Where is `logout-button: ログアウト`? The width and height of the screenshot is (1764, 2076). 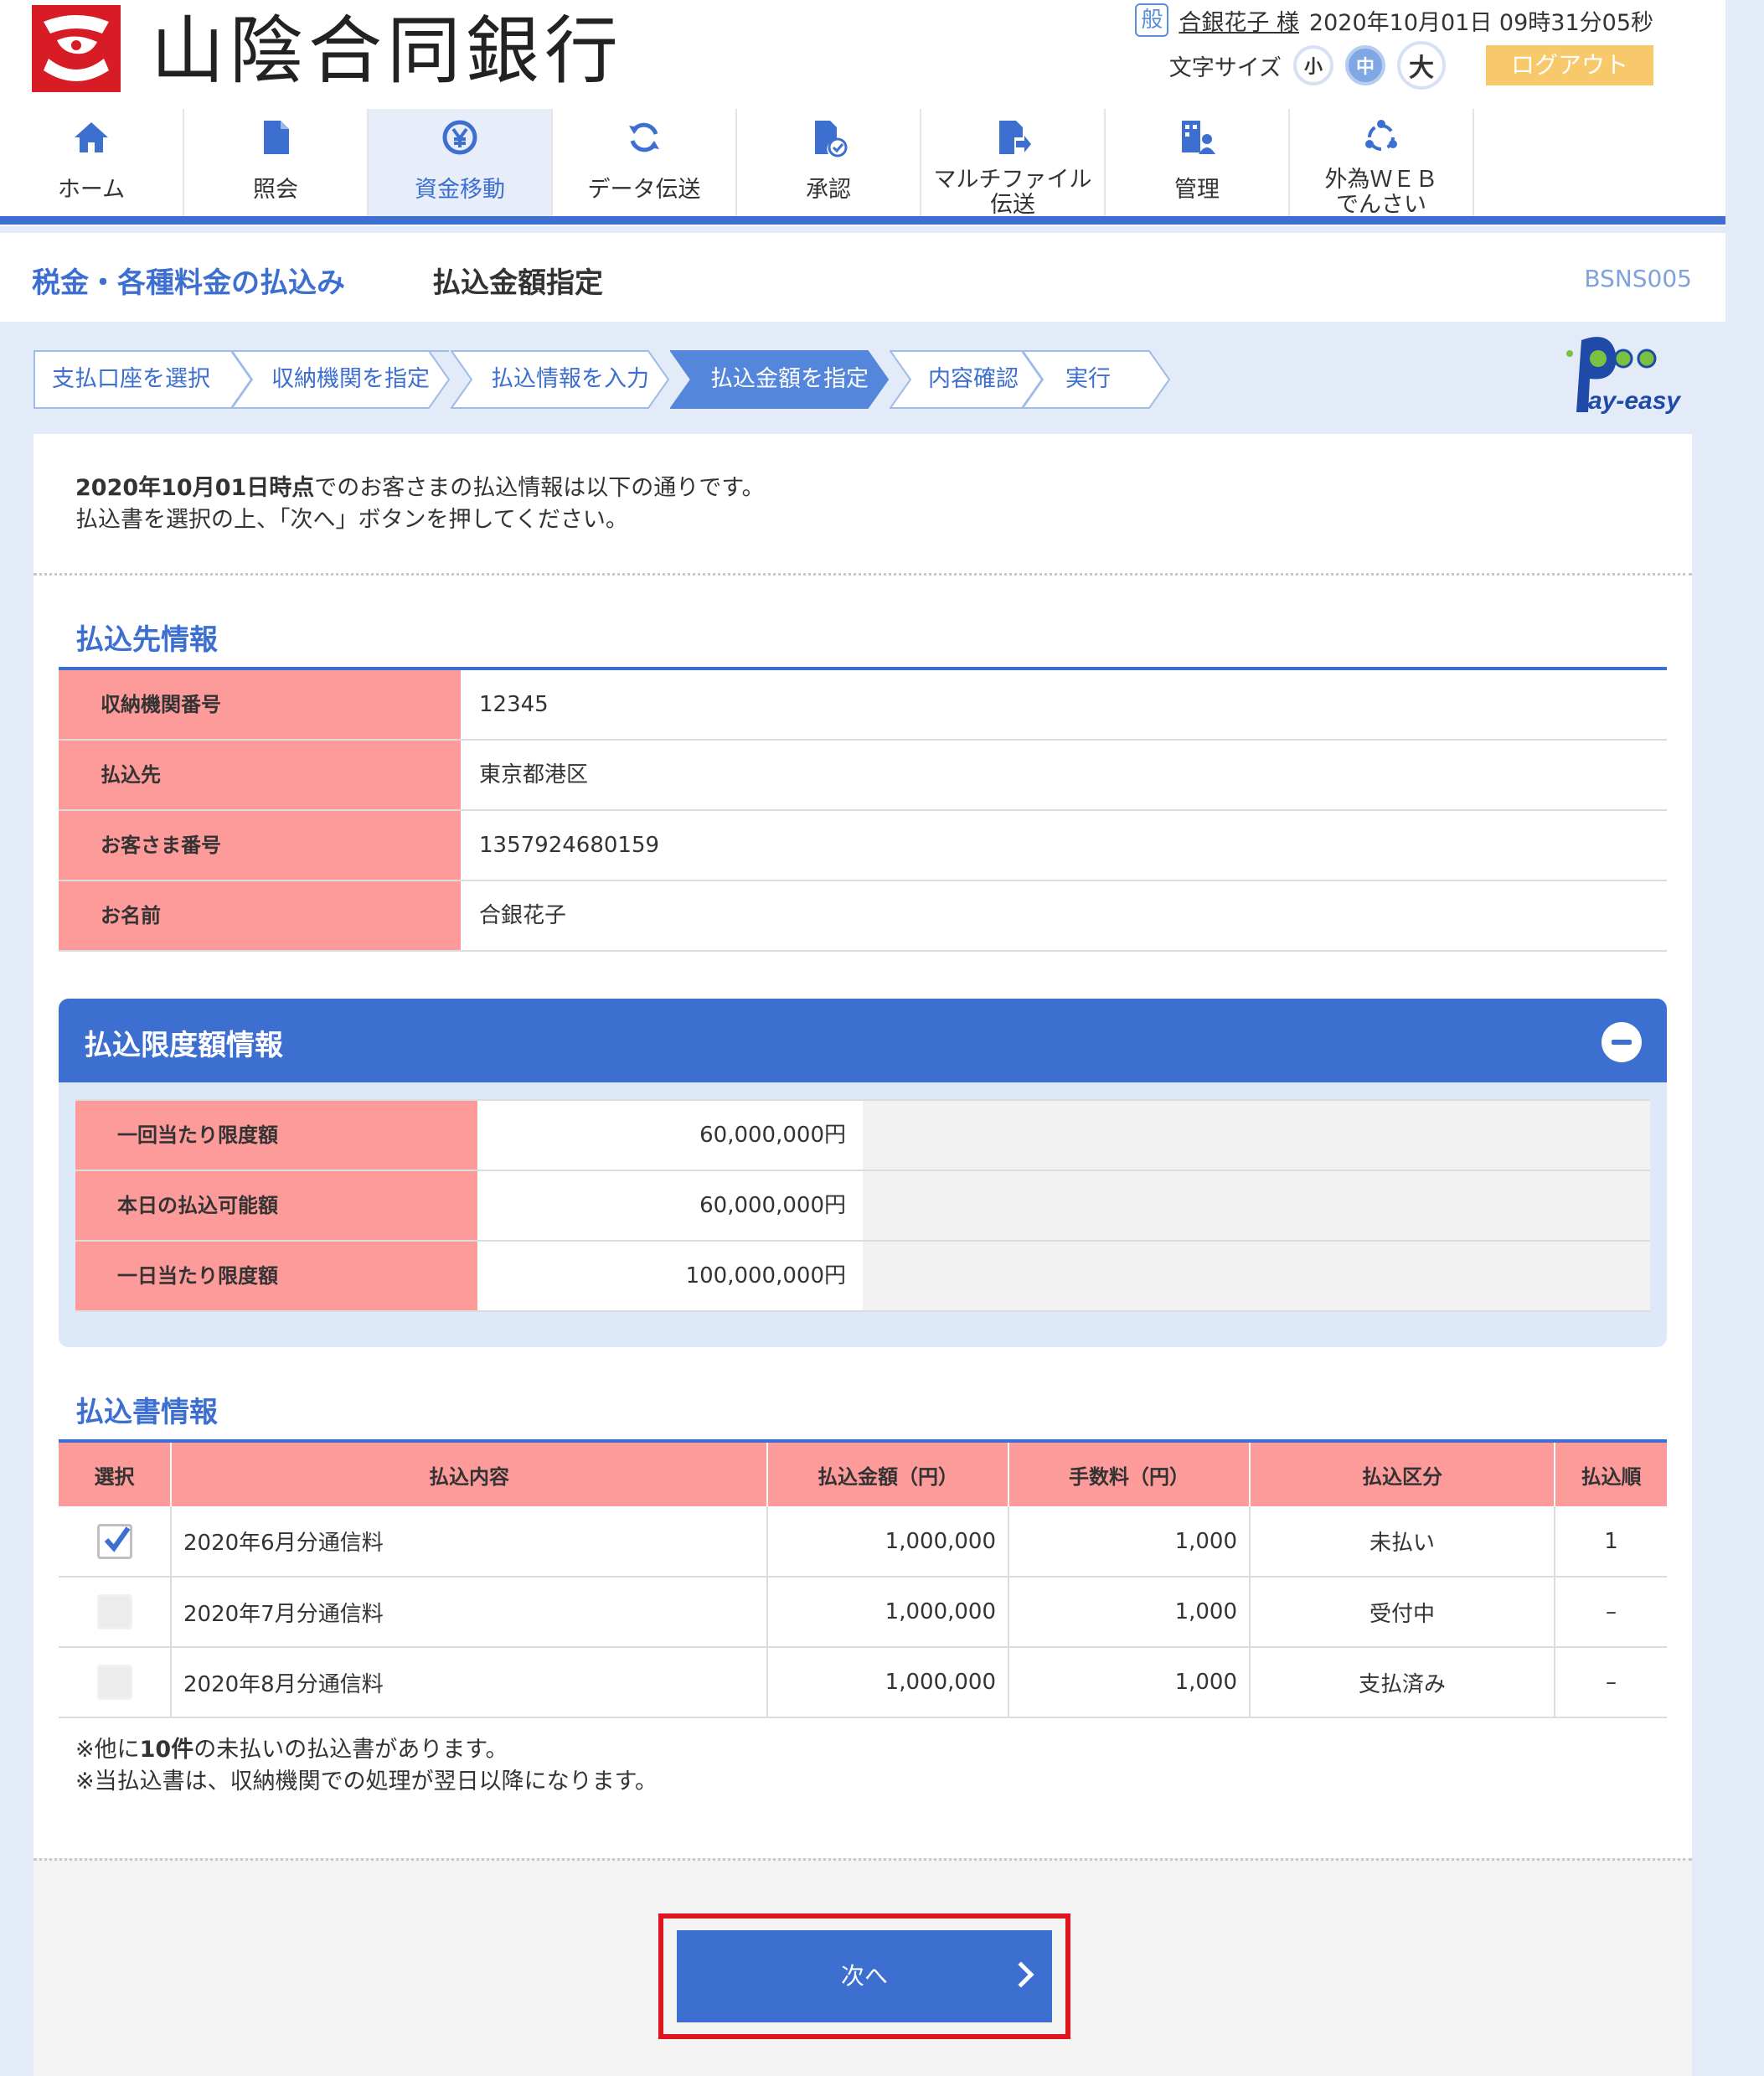
logout-button: ログアウト is located at coordinates (1570, 65).